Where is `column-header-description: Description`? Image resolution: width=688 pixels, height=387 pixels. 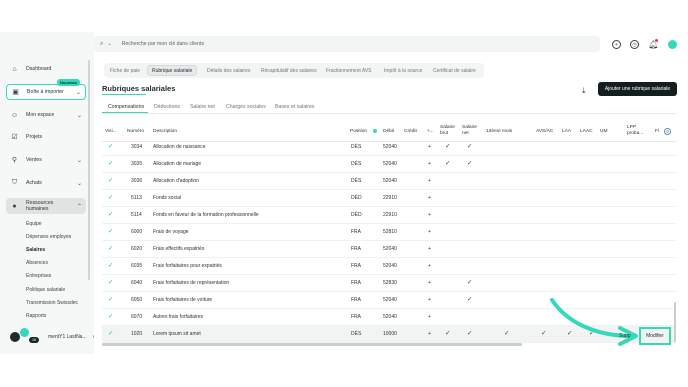 column-header-description: Description is located at coordinates (165, 132).